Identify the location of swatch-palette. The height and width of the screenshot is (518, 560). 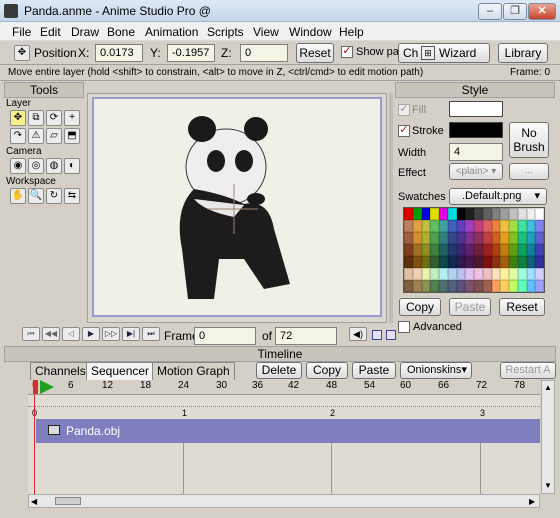
(474, 250).